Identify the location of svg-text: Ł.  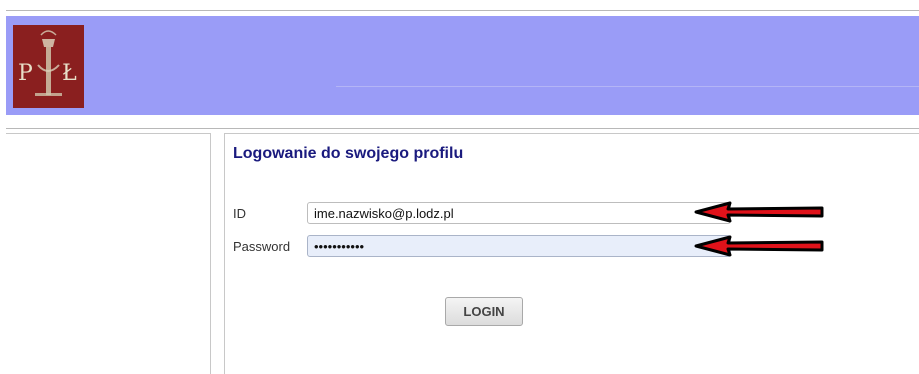
(69, 73).